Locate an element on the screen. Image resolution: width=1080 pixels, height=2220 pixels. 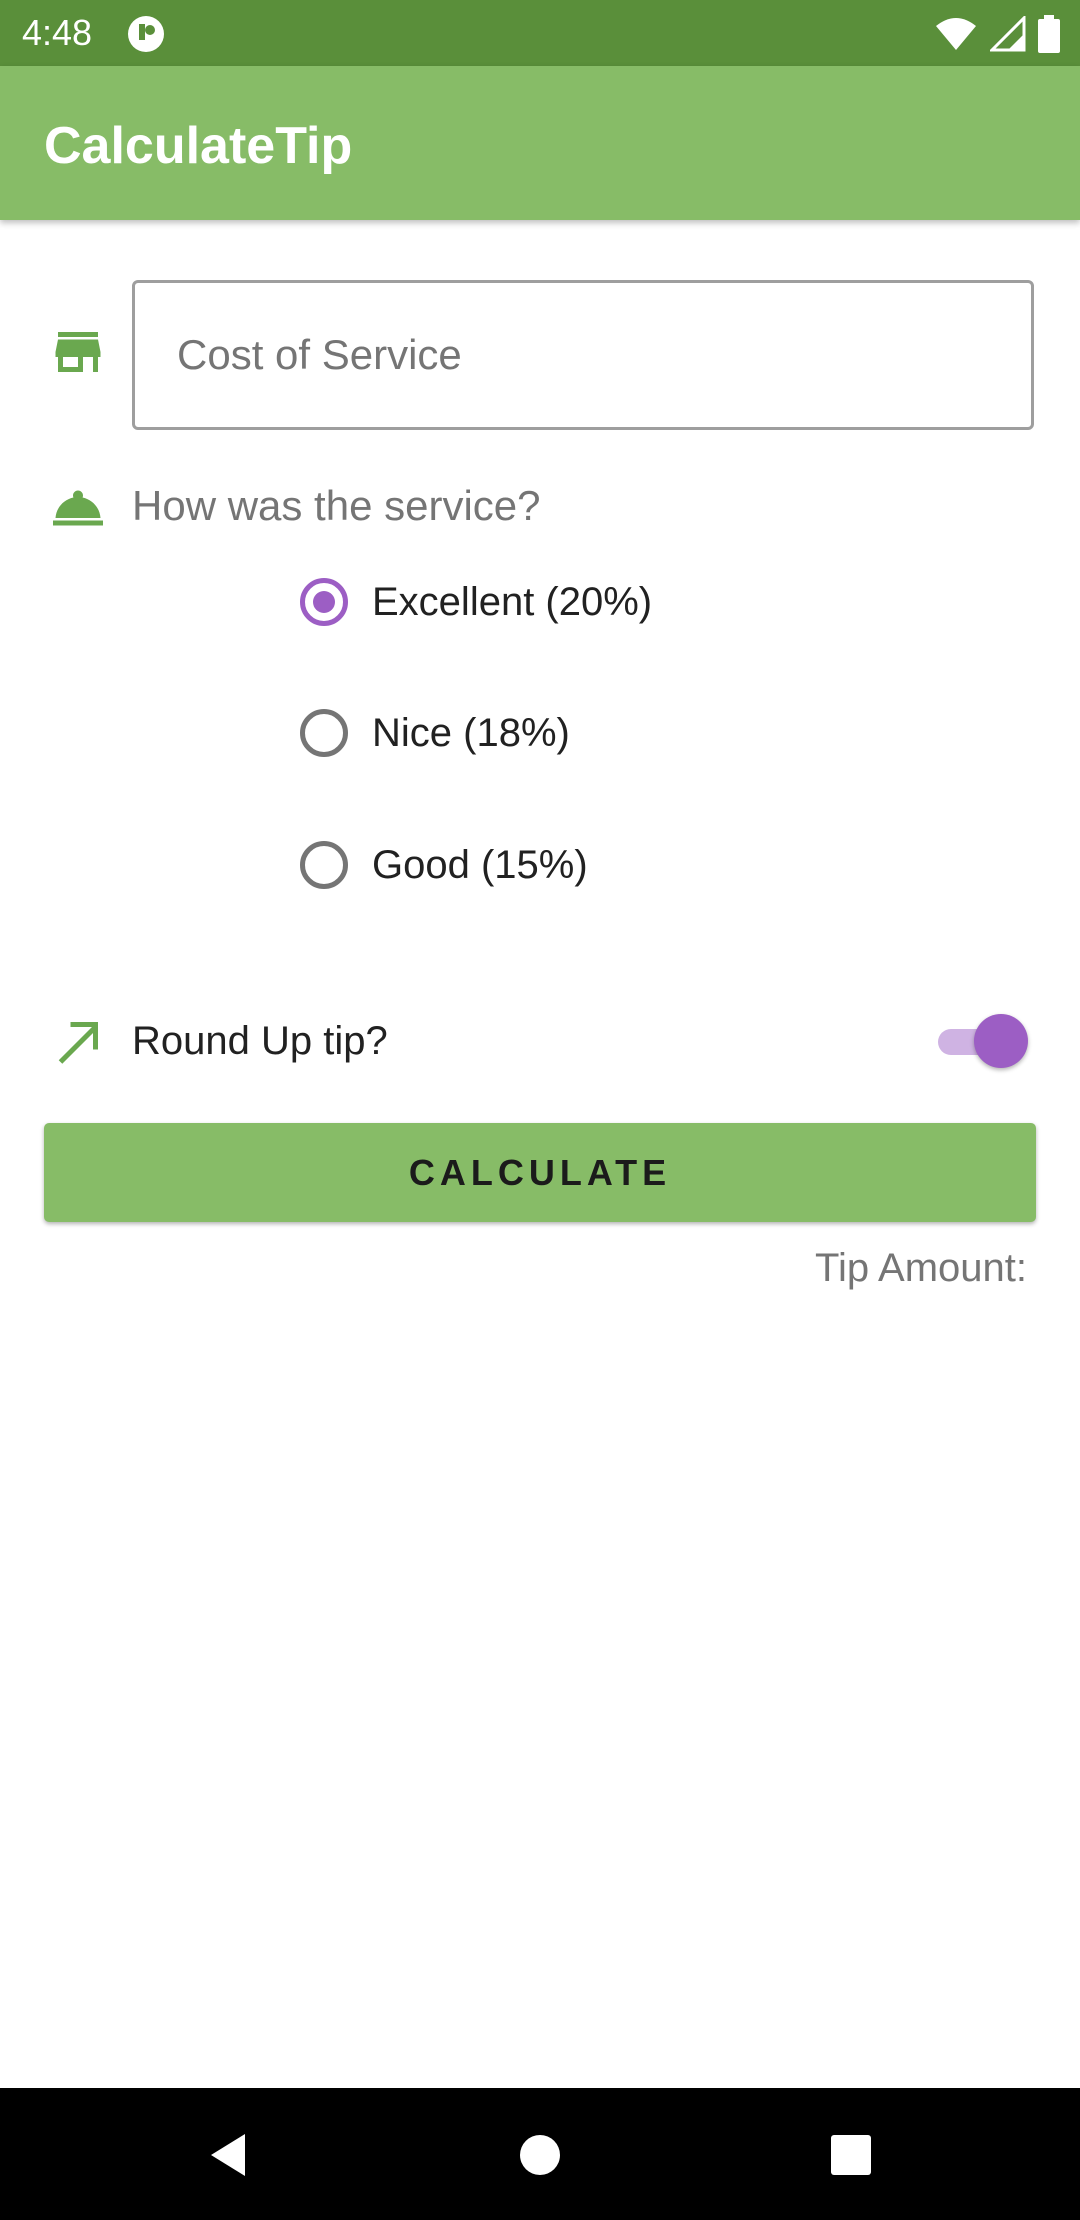
calculate-button: CALCULATE is located at coordinates (540, 1172).